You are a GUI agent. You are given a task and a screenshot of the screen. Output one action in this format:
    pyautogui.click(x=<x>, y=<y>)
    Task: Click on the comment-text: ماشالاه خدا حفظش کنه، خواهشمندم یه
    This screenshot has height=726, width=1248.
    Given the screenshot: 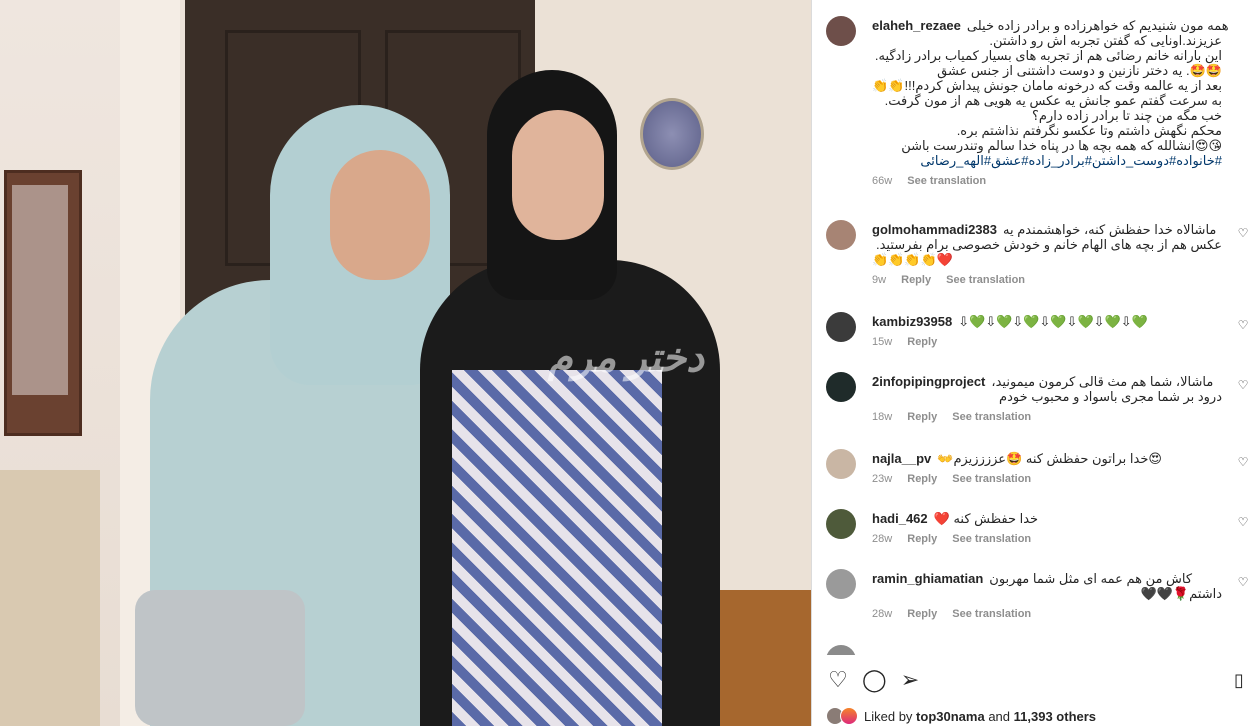 What is the action you would take?
    pyautogui.click(x=1110, y=229)
    